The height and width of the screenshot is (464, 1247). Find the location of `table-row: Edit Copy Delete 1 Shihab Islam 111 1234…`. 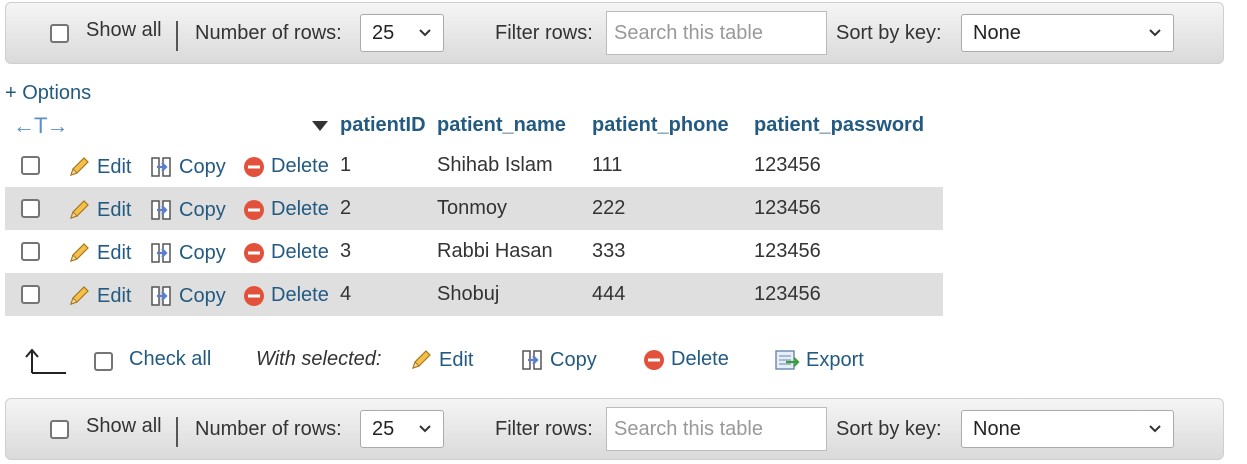

table-row: Edit Copy Delete 1 Shihab Islam 111 1234… is located at coordinates (474, 165).